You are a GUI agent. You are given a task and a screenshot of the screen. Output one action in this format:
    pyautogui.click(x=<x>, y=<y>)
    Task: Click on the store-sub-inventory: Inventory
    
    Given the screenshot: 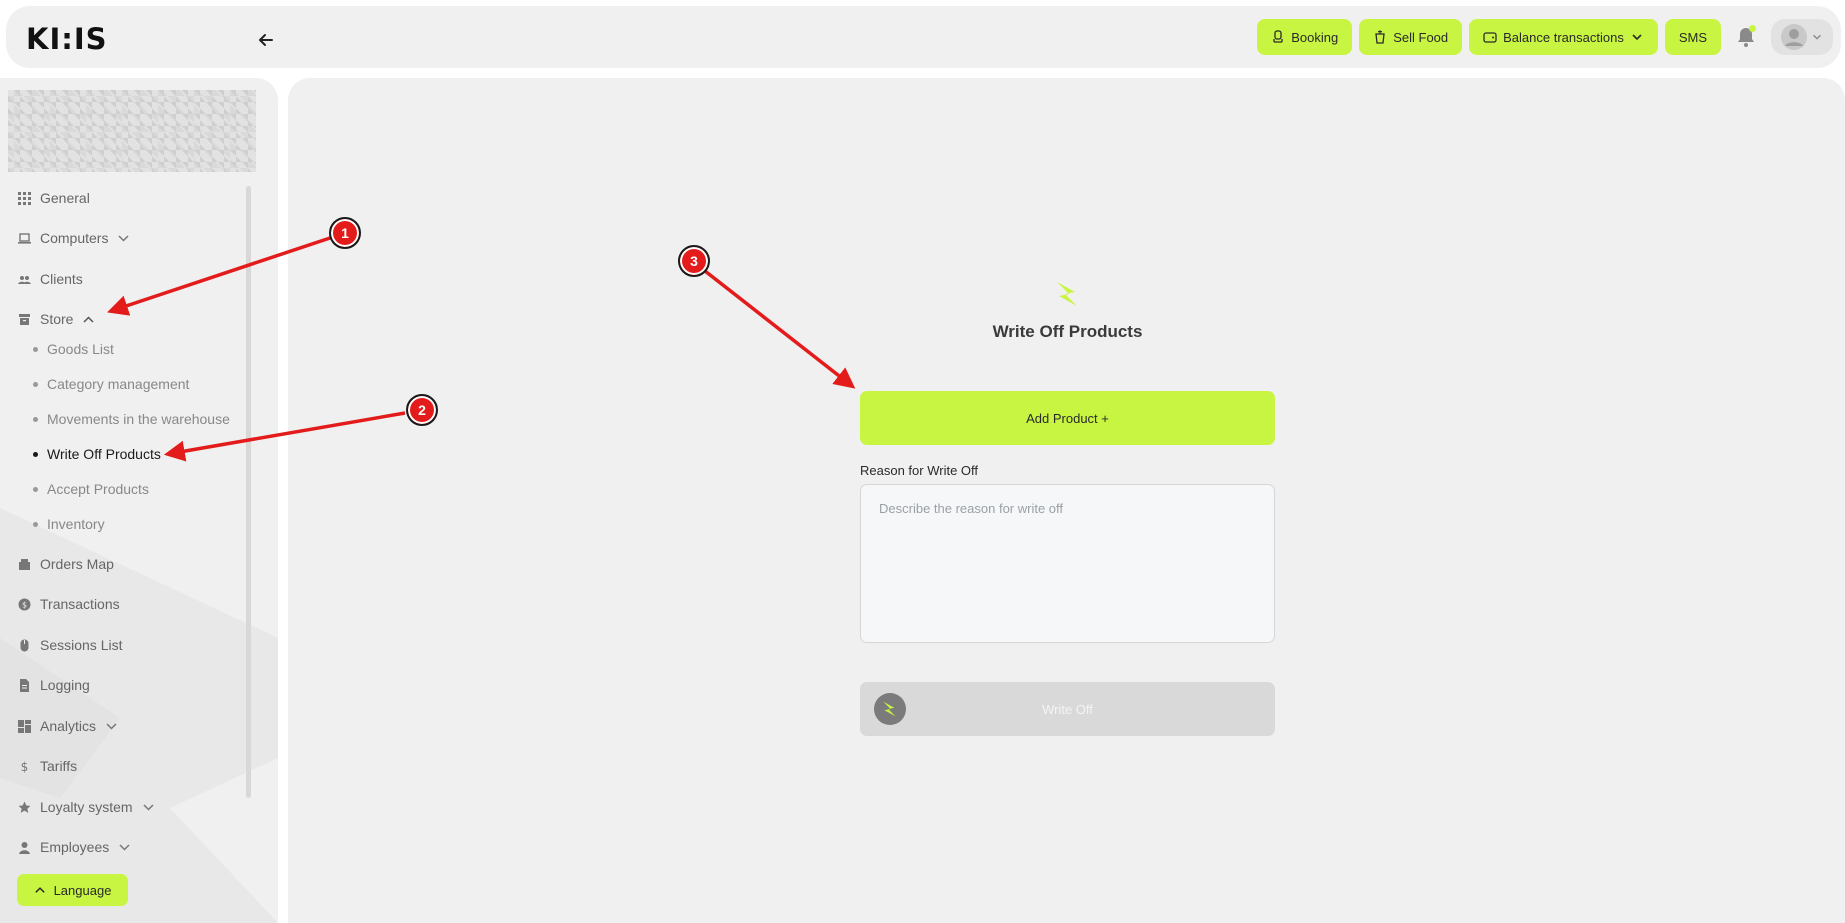 What is the action you would take?
    pyautogui.click(x=69, y=524)
    